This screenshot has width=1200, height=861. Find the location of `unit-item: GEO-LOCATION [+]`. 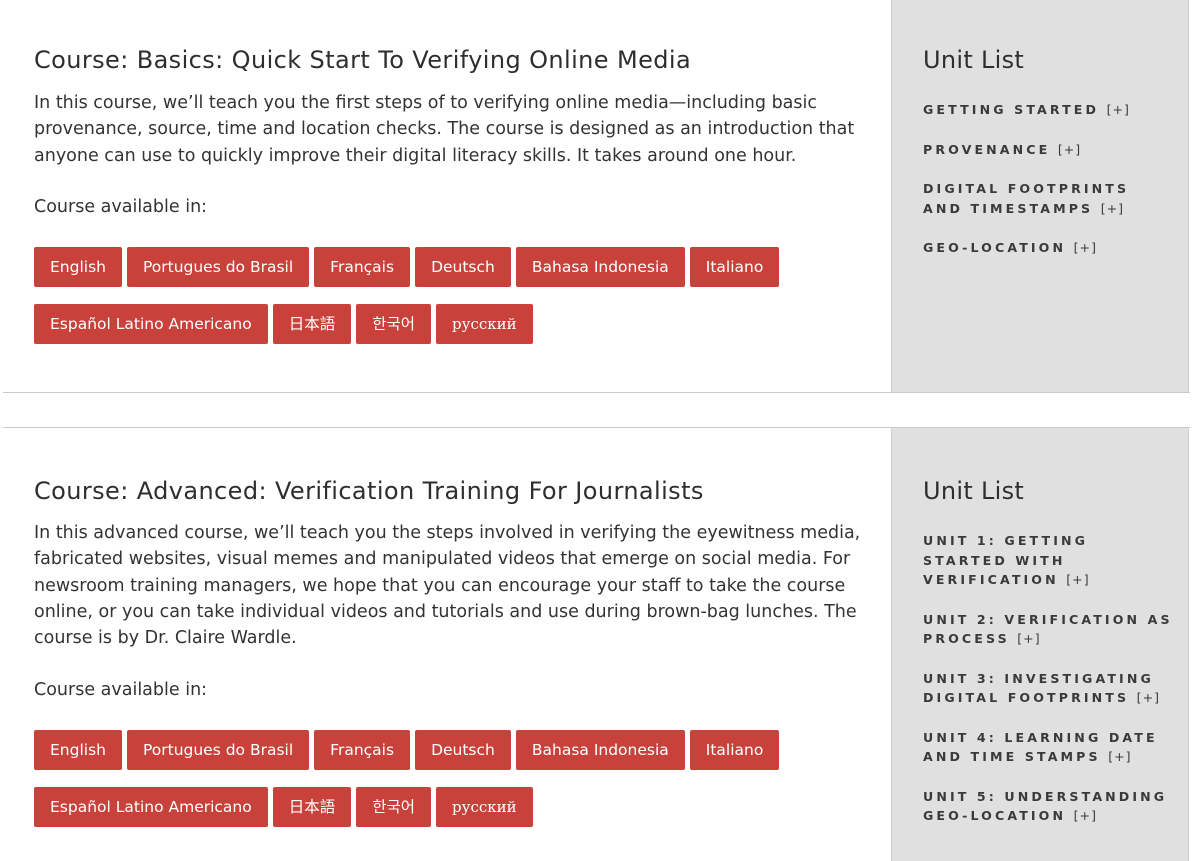

unit-item: GEO-LOCATION [+] is located at coordinates (1048, 248).